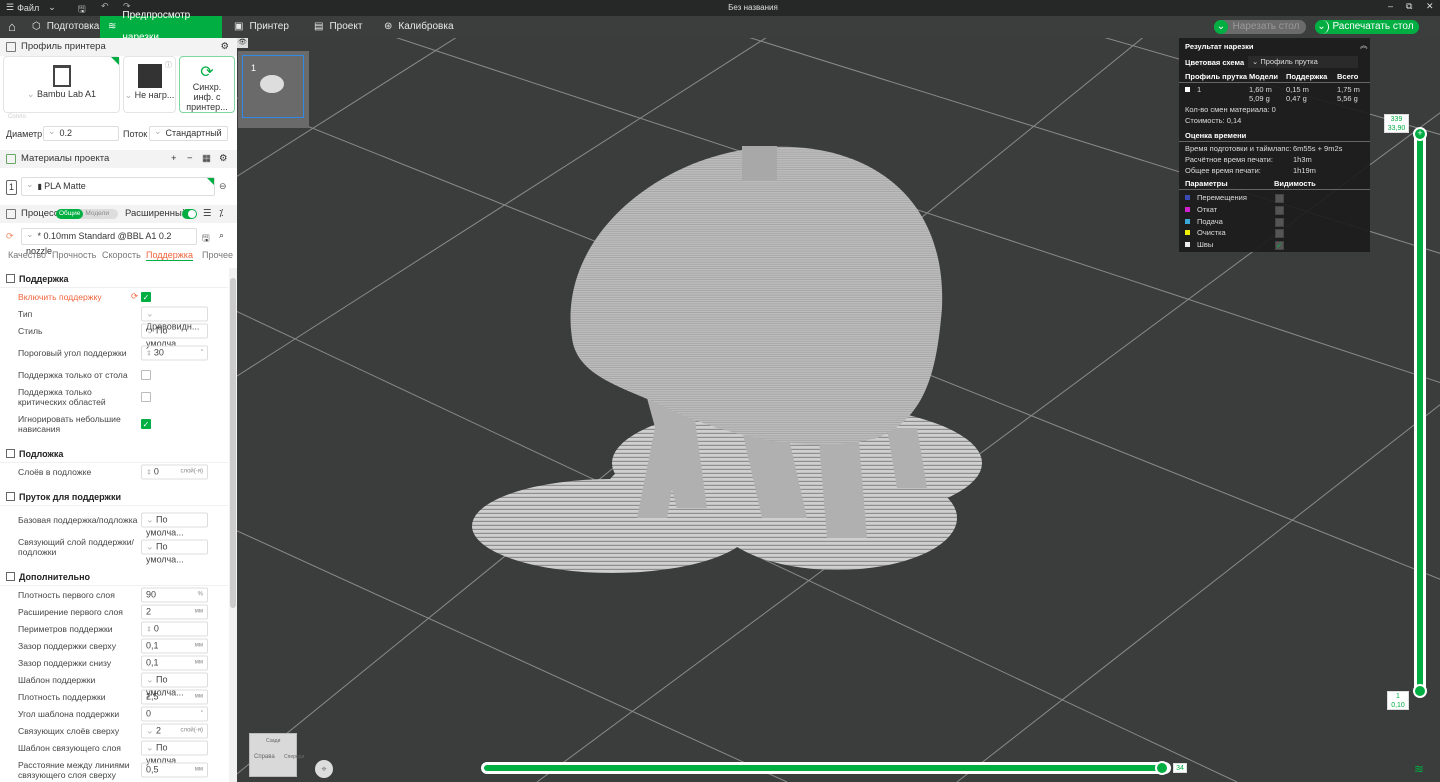  What do you see at coordinates (1396, 123) in the screenshot?
I see `top-layer-label: 339 33,90` at bounding box center [1396, 123].